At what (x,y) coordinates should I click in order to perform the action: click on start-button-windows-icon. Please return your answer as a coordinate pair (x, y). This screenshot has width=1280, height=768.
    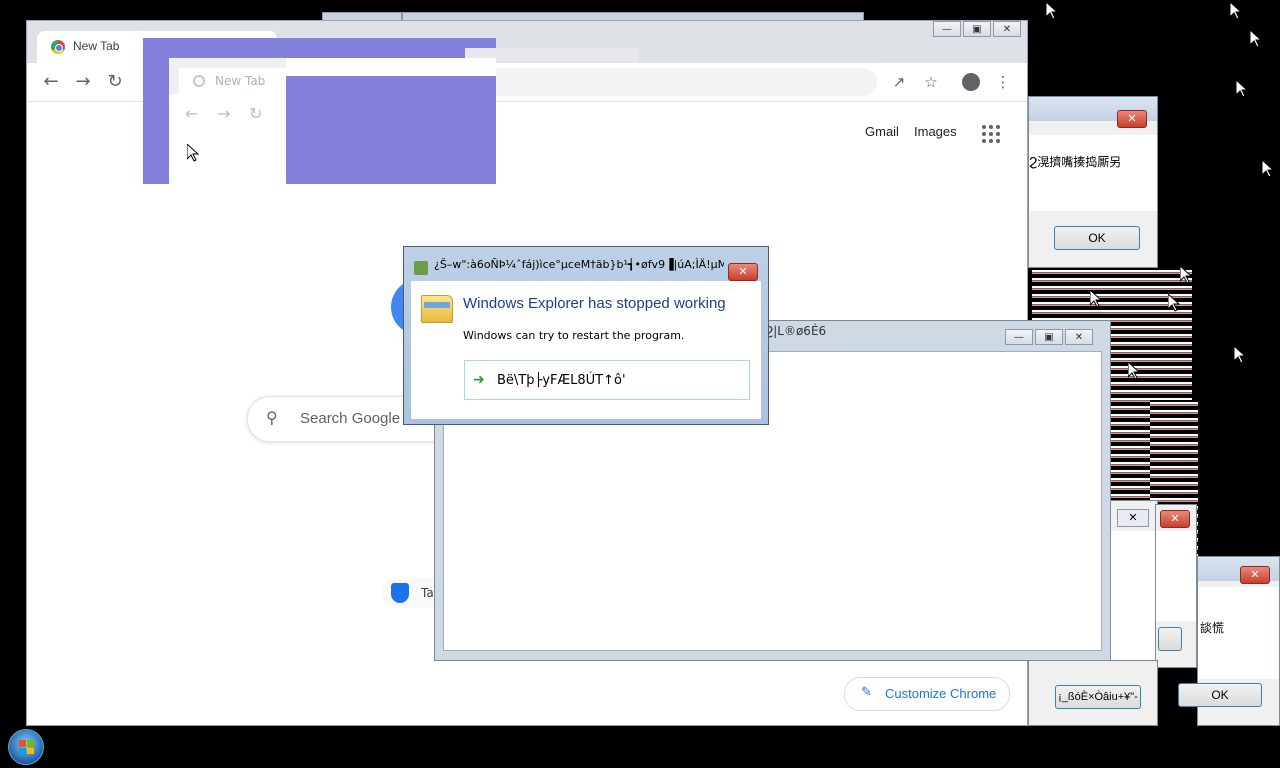
    Looking at the image, I should click on (26, 747).